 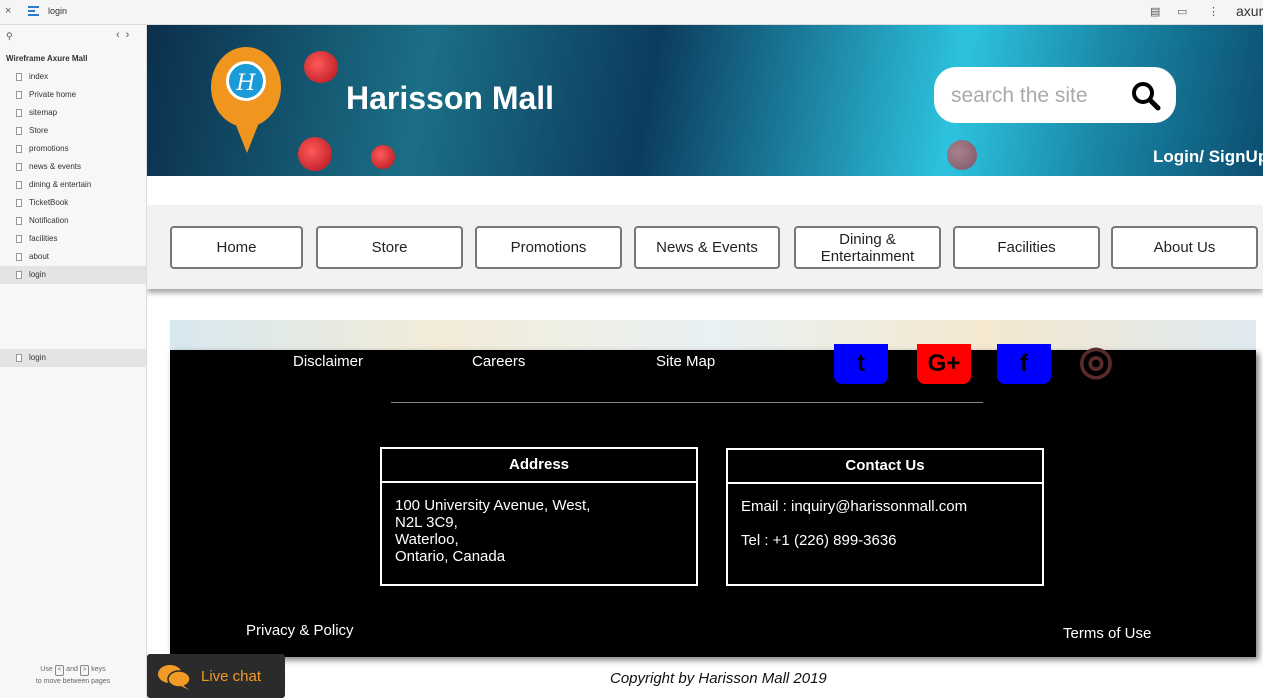 I want to click on sidebar-item-label: facilities, so click(x=43, y=238).